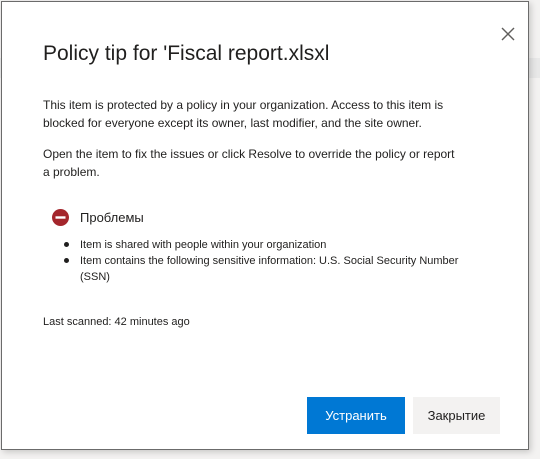  I want to click on last-scanned: Last scanned: 42 minutes ago, so click(116, 322).